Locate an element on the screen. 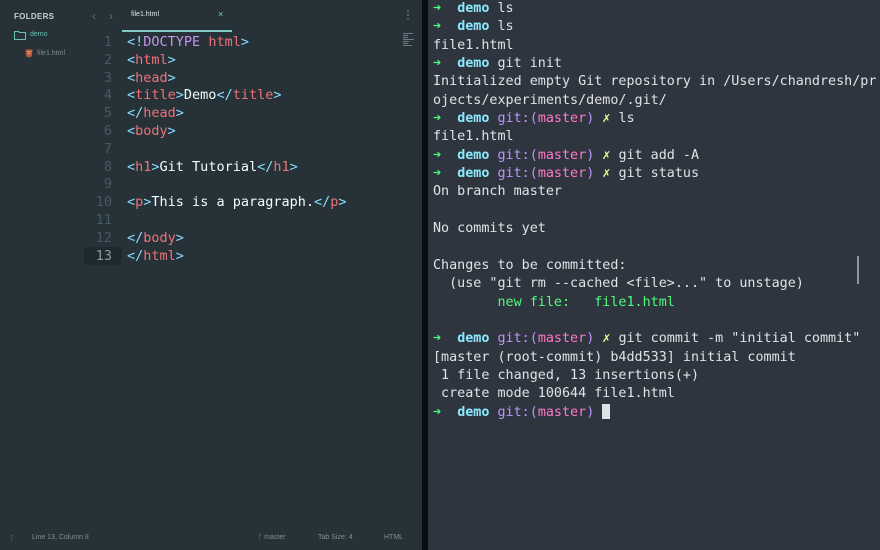 The image size is (880, 550). terminal-line: ➜ demo ls is located at coordinates (656, 27).